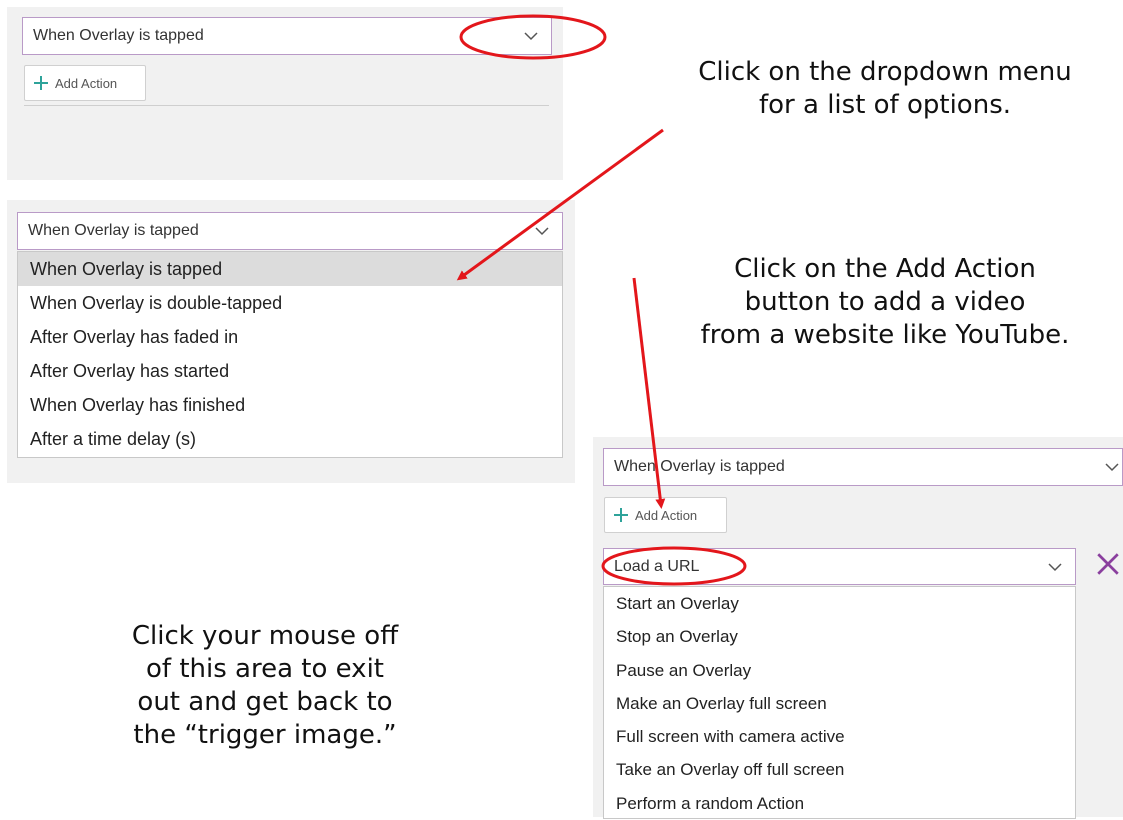  I want to click on note-line: the “trigger image.”, so click(265, 735).